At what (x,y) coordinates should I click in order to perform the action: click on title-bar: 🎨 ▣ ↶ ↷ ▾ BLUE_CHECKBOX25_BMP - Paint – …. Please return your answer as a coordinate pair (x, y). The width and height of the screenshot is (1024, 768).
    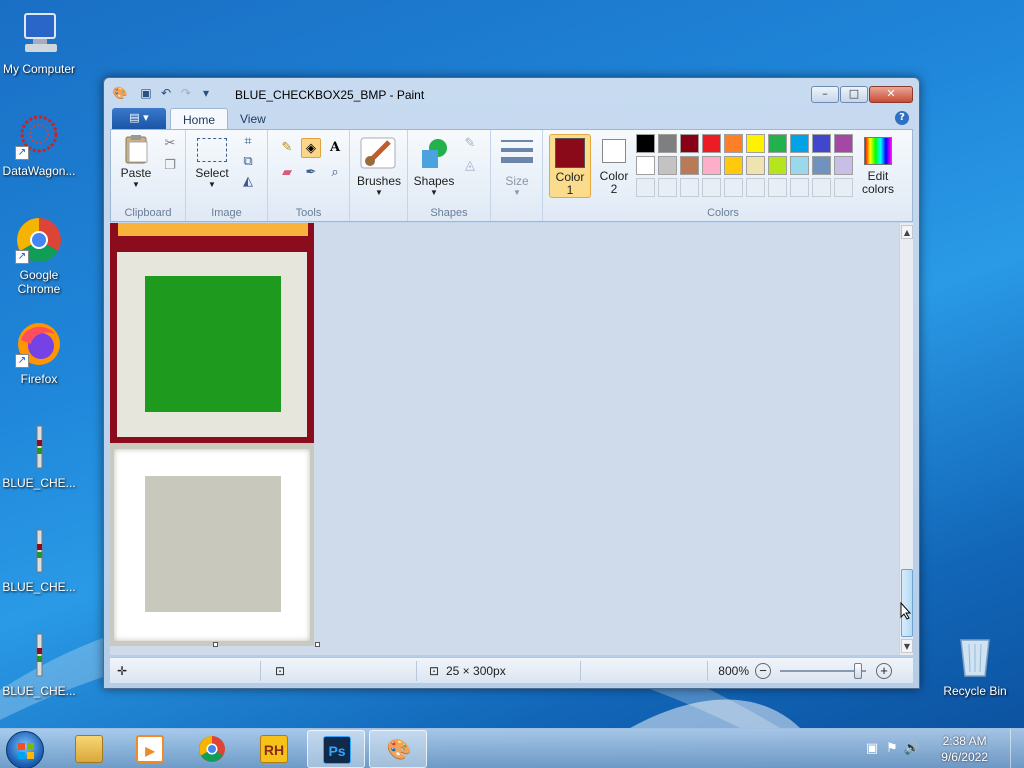
    Looking at the image, I should click on (511, 92).